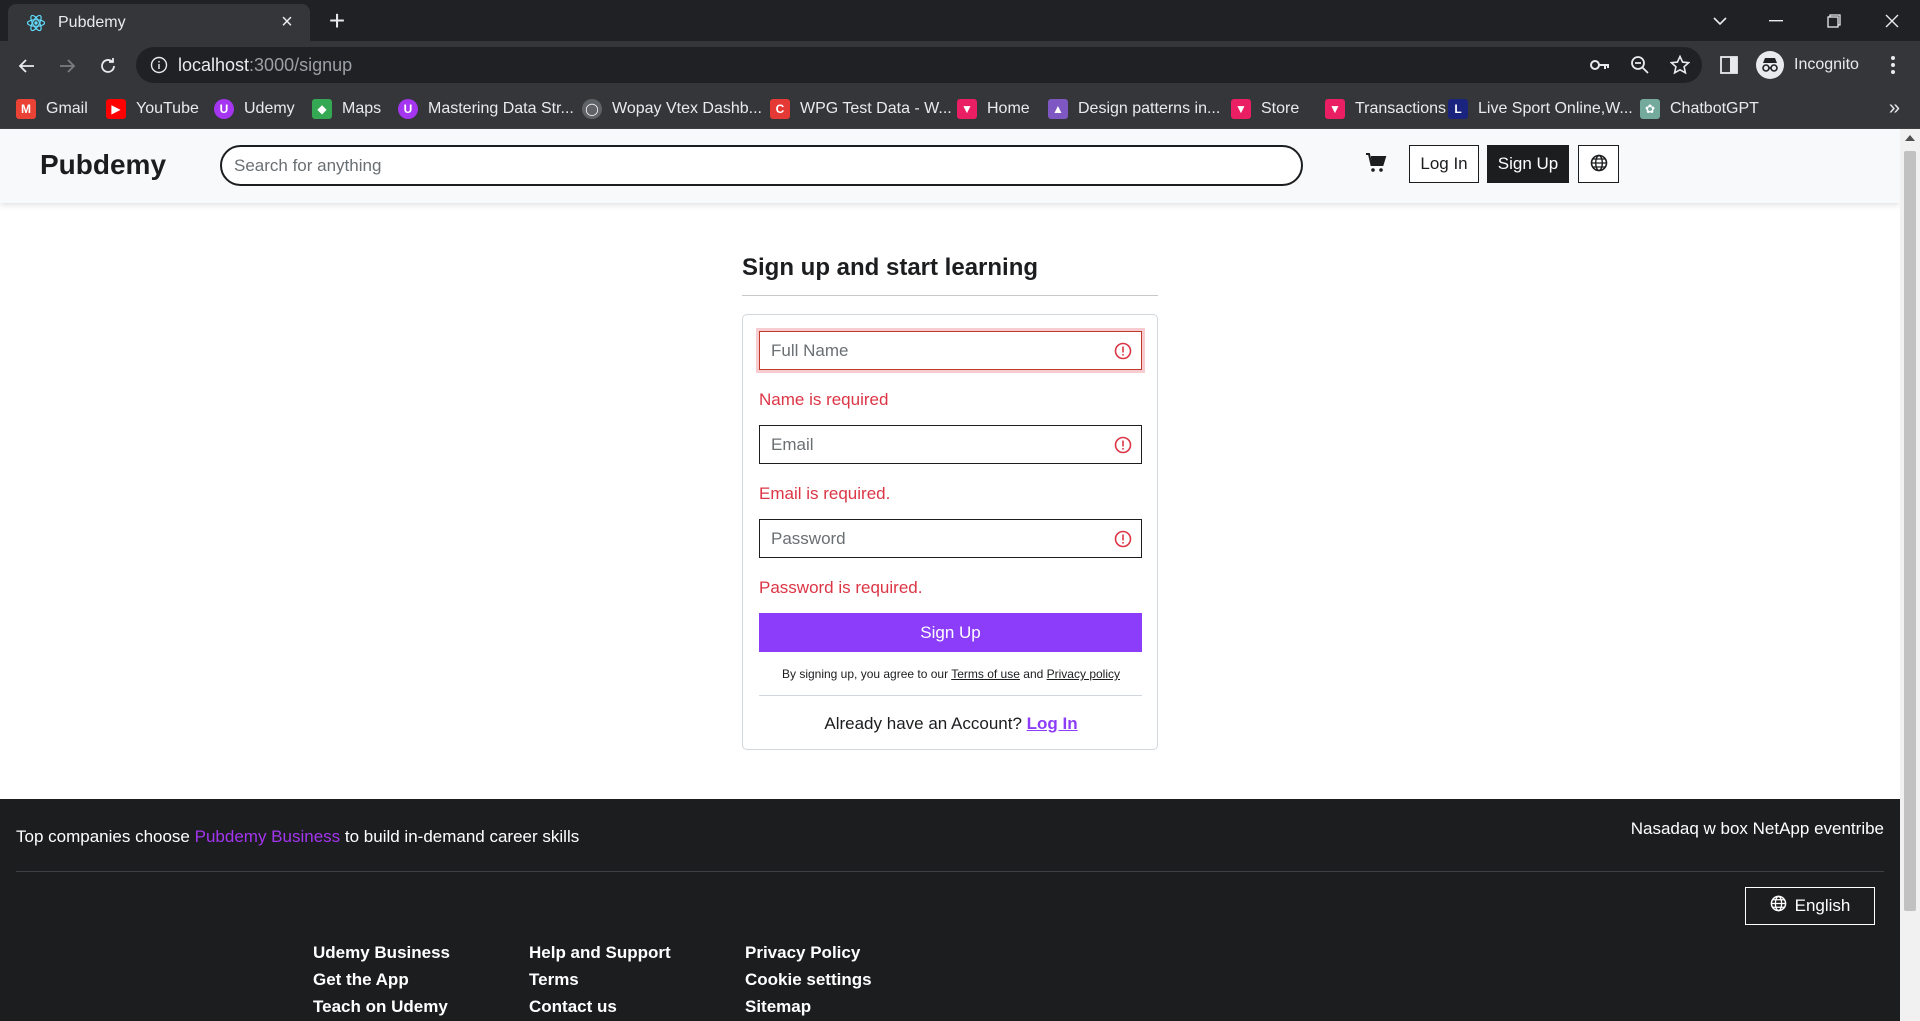 Image resolution: width=1920 pixels, height=1021 pixels. I want to click on star-icon, so click(1680, 65).